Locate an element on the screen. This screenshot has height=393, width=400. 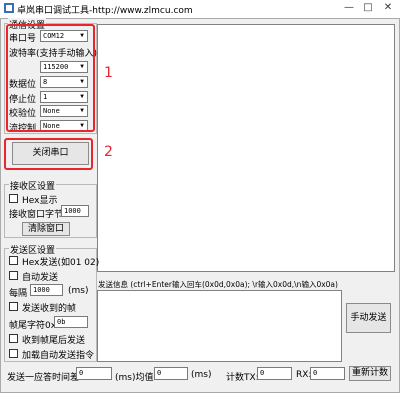
maximize-icon: □ is located at coordinates (368, 8).